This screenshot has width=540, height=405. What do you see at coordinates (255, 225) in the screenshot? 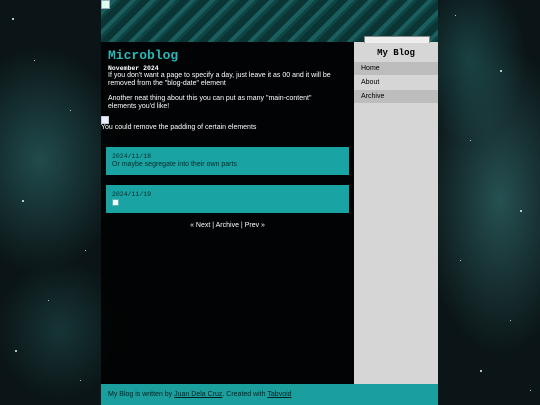
I see `prev-link: Prev »` at bounding box center [255, 225].